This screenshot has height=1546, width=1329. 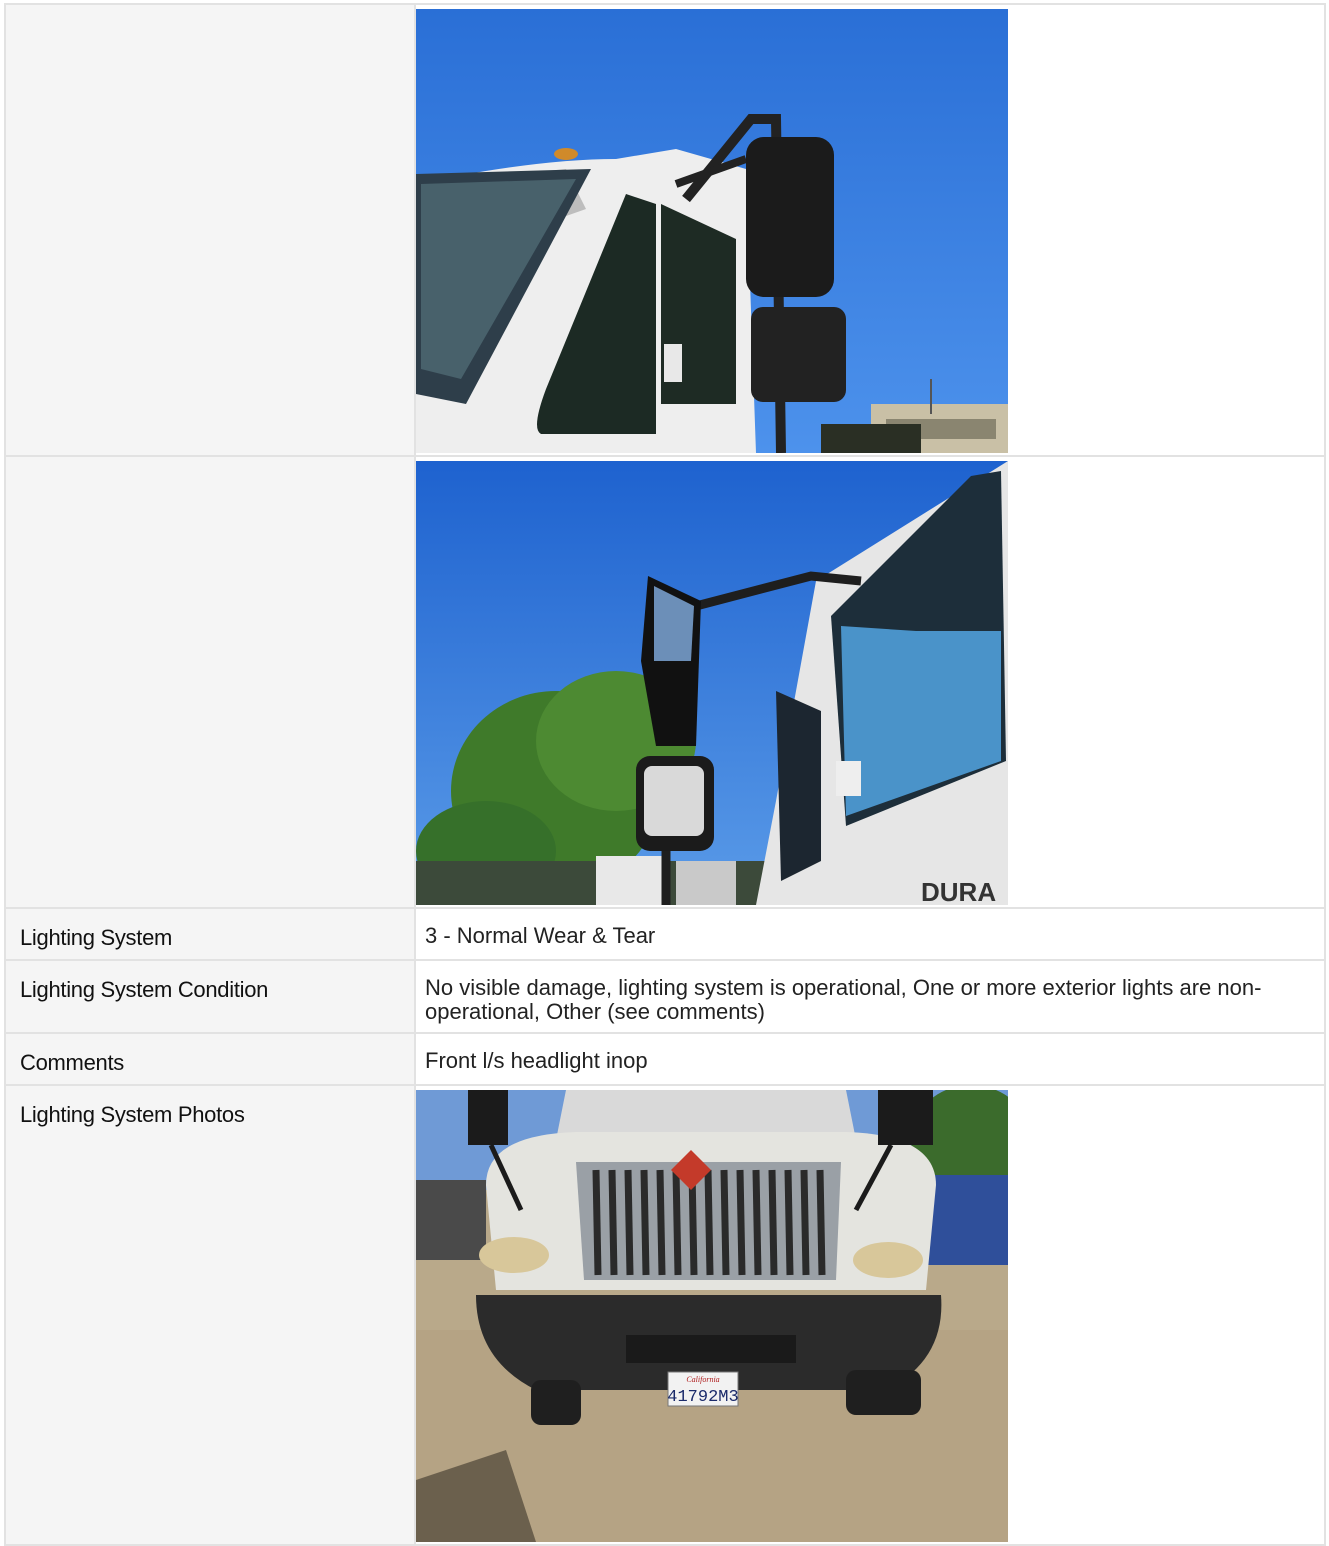 What do you see at coordinates (712, 1316) in the screenshot?
I see `truck-front-photo: California 41792M3` at bounding box center [712, 1316].